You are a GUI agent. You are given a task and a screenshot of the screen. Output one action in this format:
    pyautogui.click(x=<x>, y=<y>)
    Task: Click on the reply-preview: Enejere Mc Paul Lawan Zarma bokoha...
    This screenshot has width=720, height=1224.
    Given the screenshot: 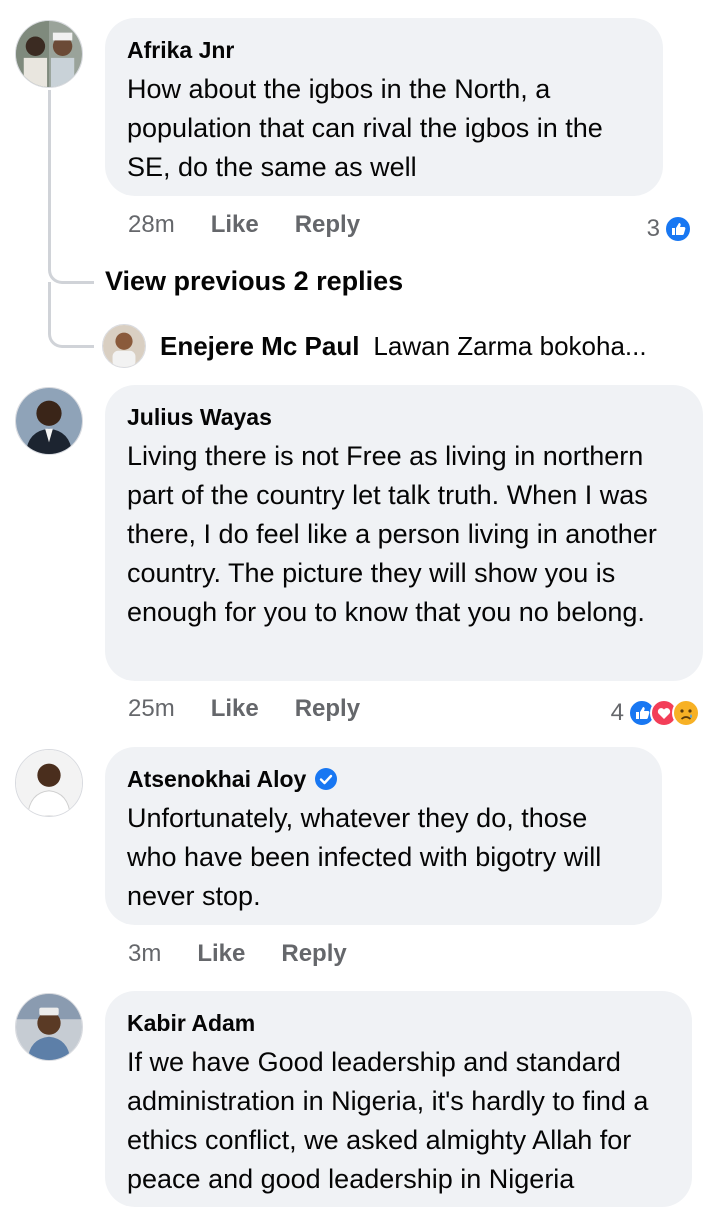 What is the action you would take?
    pyautogui.click(x=374, y=346)
    